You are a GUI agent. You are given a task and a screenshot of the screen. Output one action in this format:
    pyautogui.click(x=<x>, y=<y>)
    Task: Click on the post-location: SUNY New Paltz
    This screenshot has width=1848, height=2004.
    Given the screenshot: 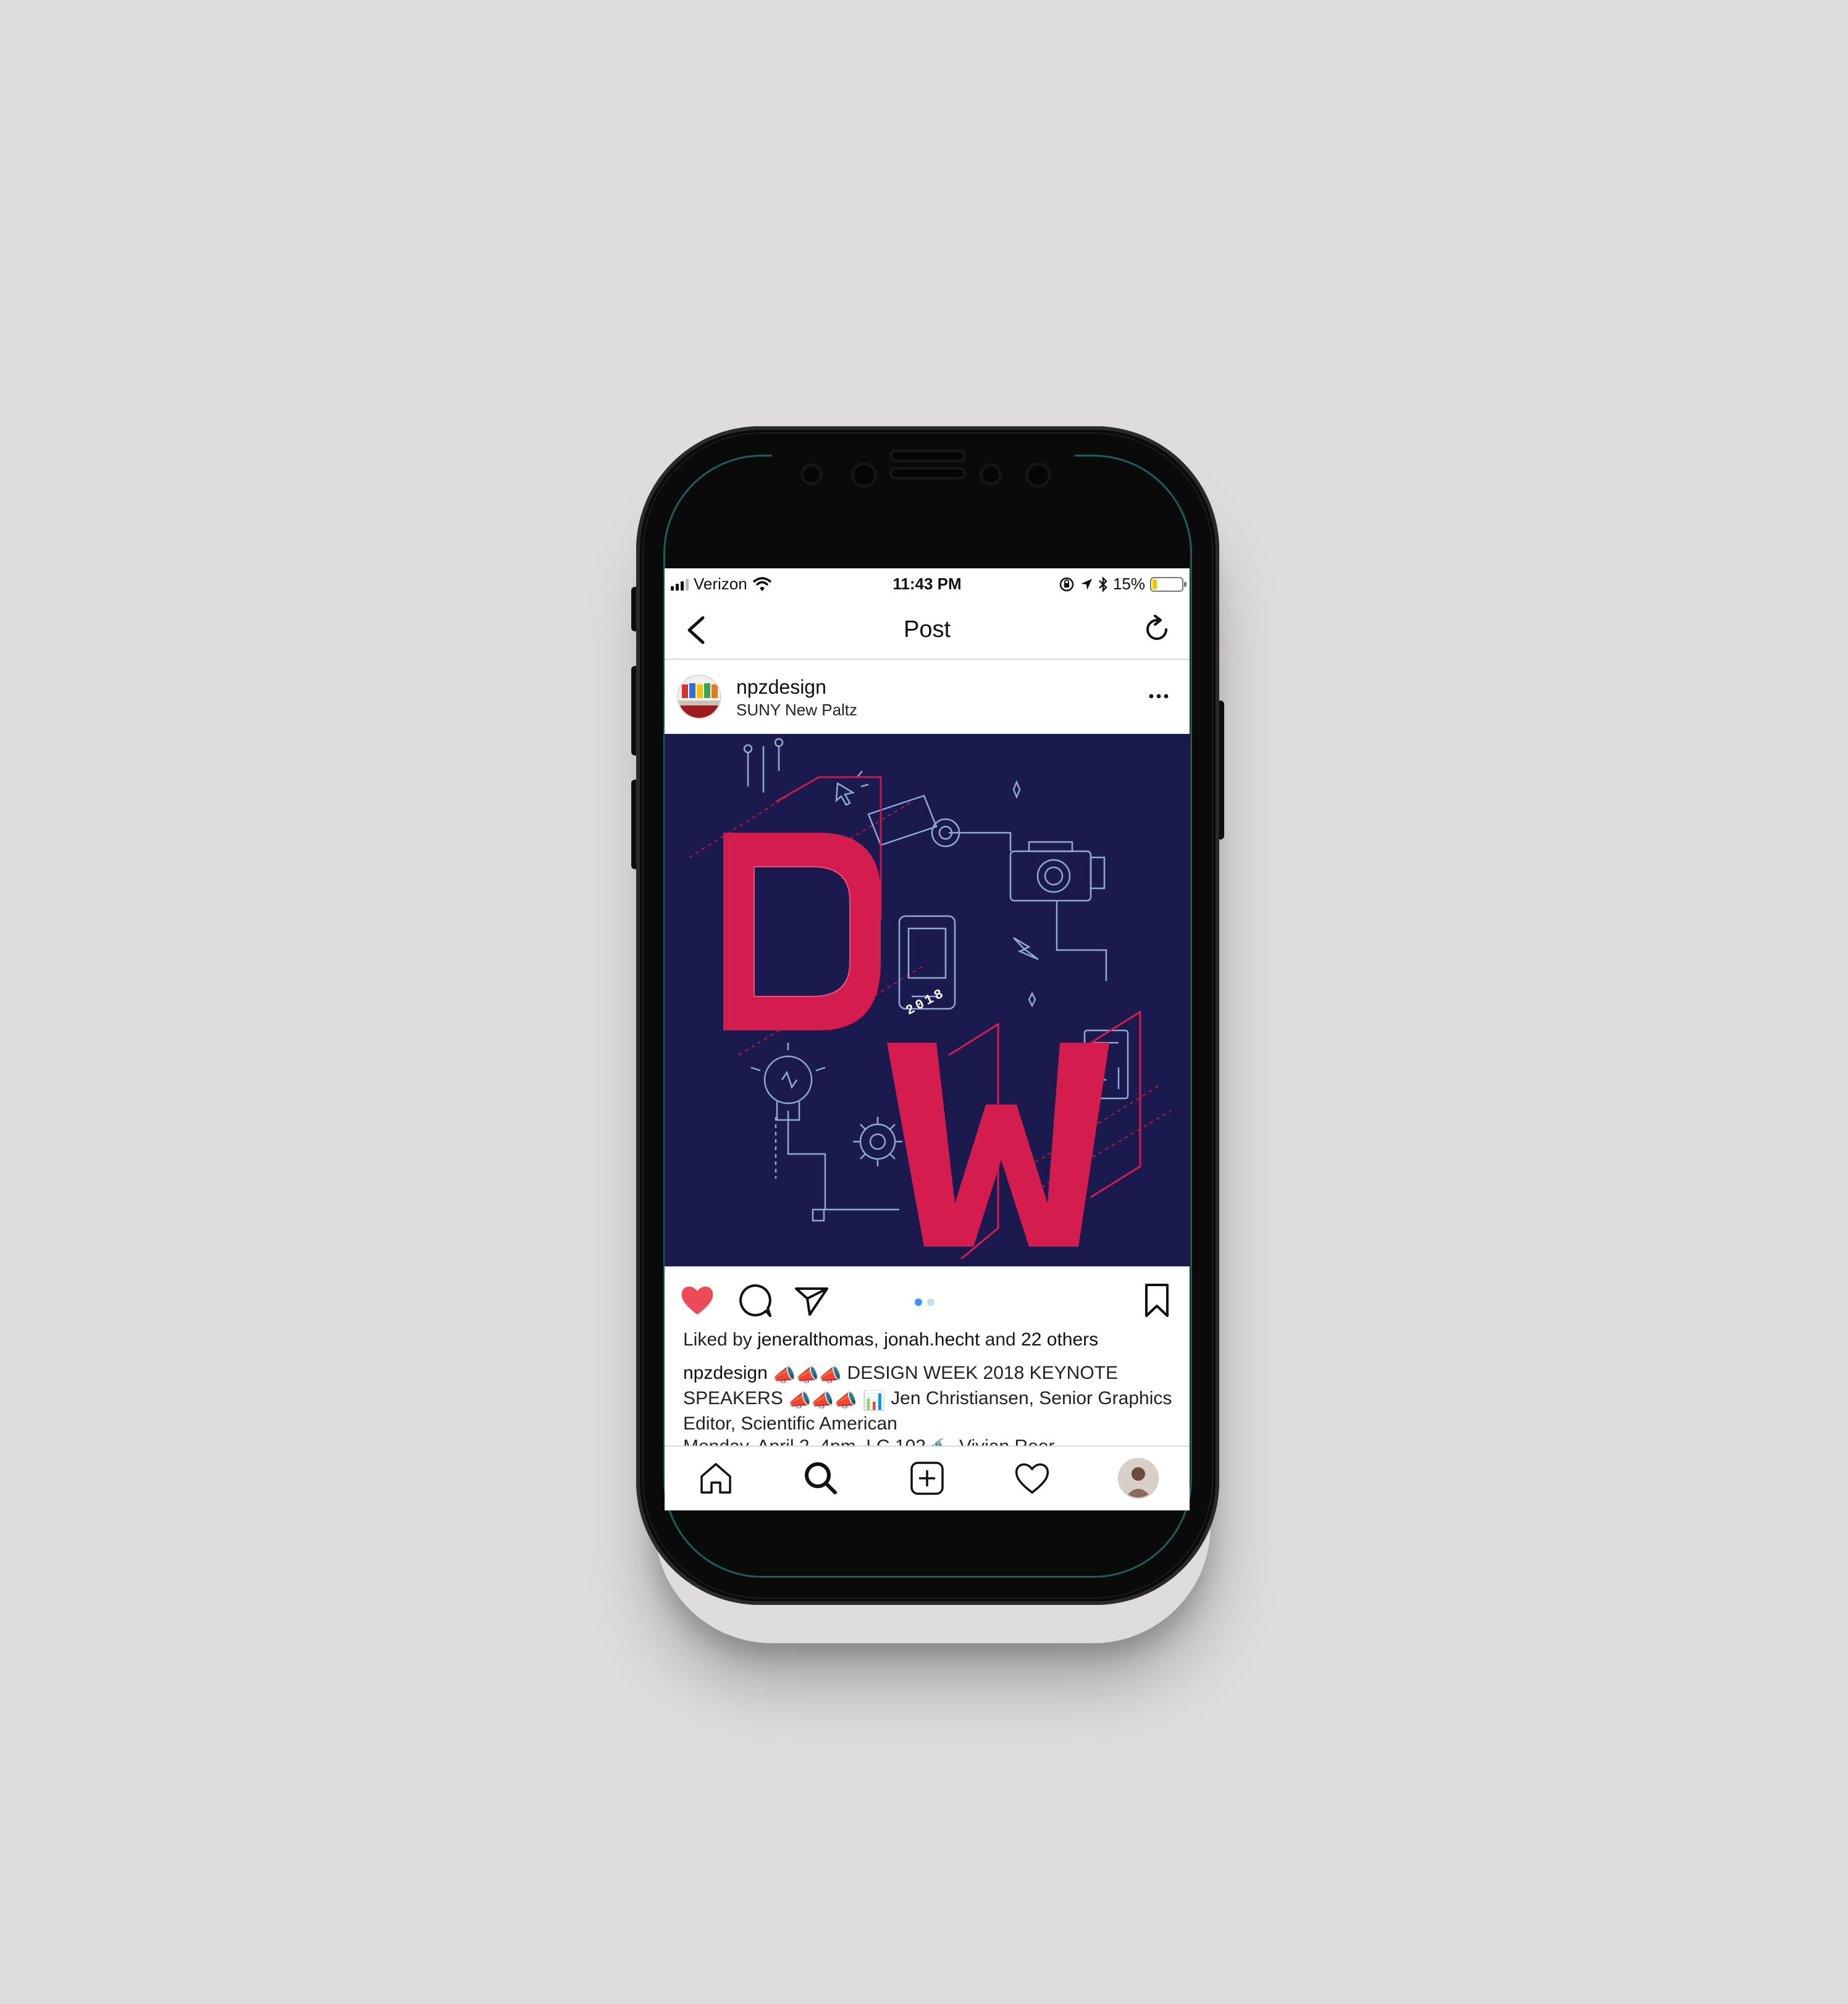 What is the action you would take?
    pyautogui.click(x=797, y=710)
    